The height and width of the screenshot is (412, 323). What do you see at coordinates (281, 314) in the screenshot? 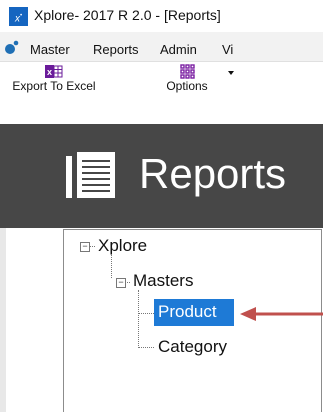
I see `annotation-arrow-icon` at bounding box center [281, 314].